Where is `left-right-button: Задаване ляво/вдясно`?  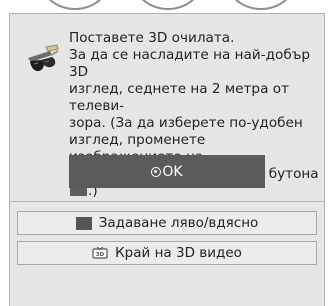
left-right-button: Задаване ляво/вдясно is located at coordinates (167, 223).